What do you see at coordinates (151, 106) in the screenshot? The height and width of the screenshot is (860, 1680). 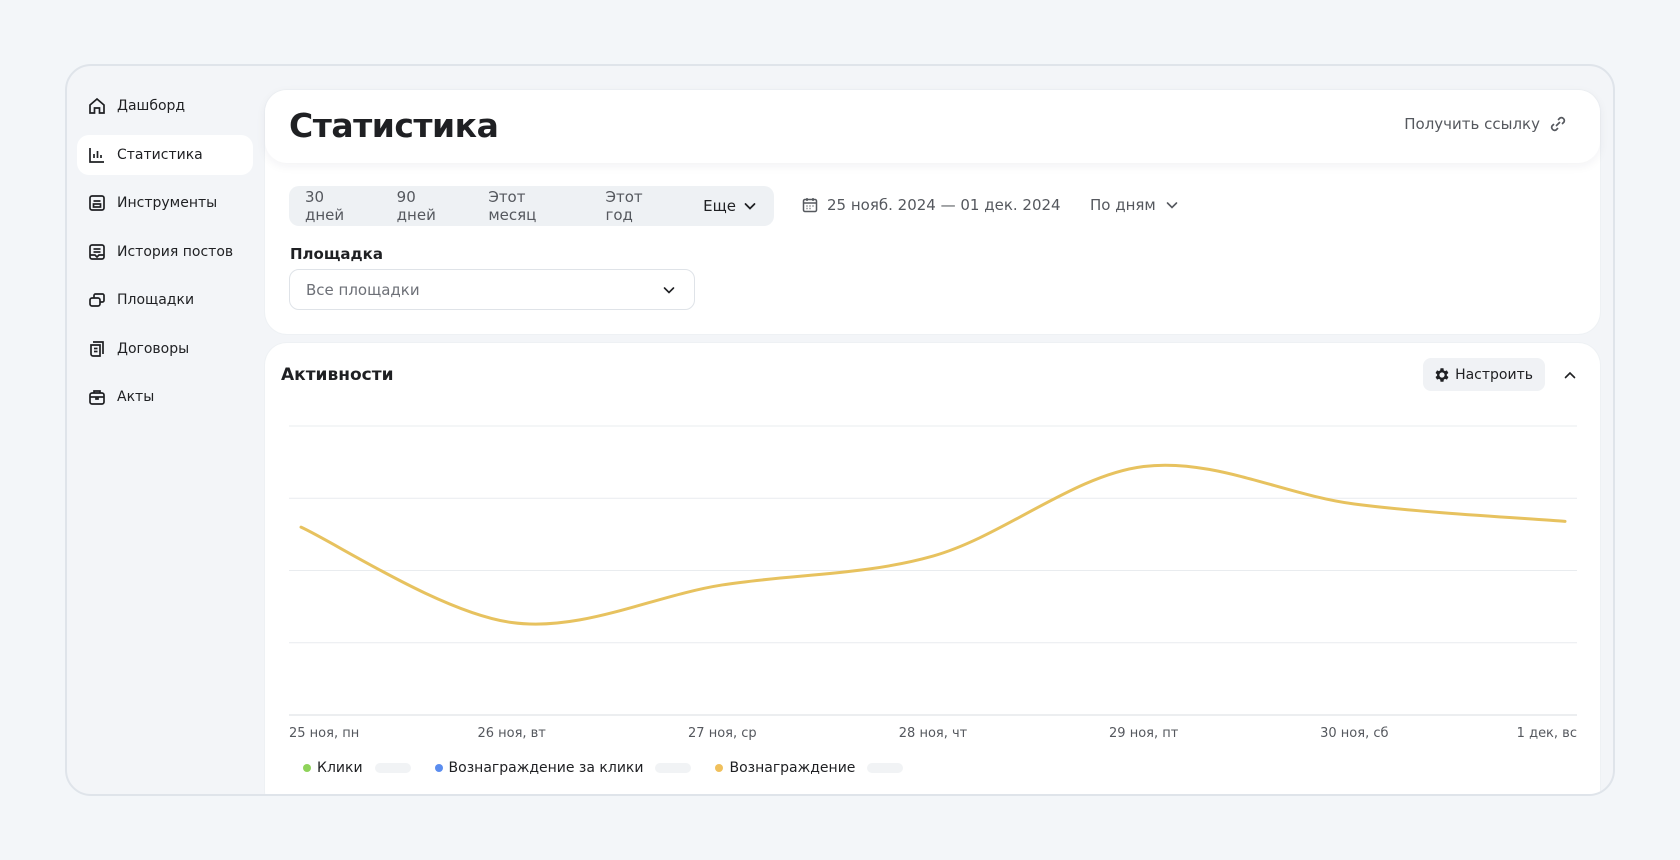 I see `sidebar-item-label: Дашборд` at bounding box center [151, 106].